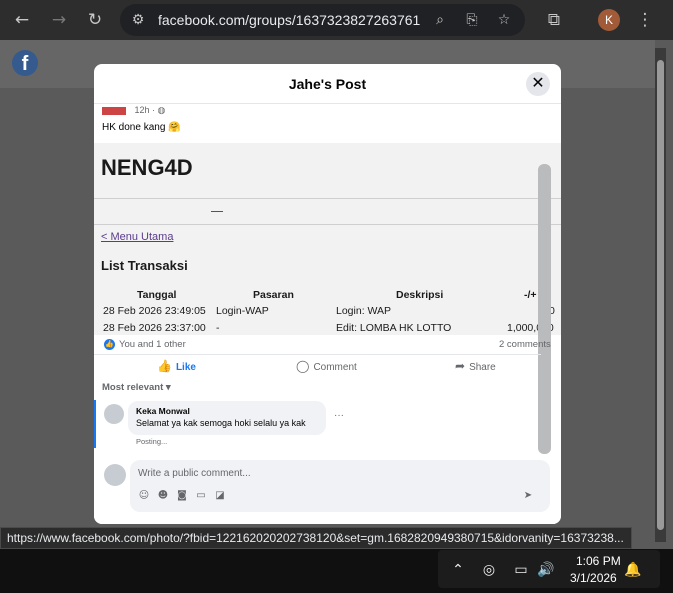 The height and width of the screenshot is (593, 673). I want to click on comment-more-icon: ···, so click(339, 415).